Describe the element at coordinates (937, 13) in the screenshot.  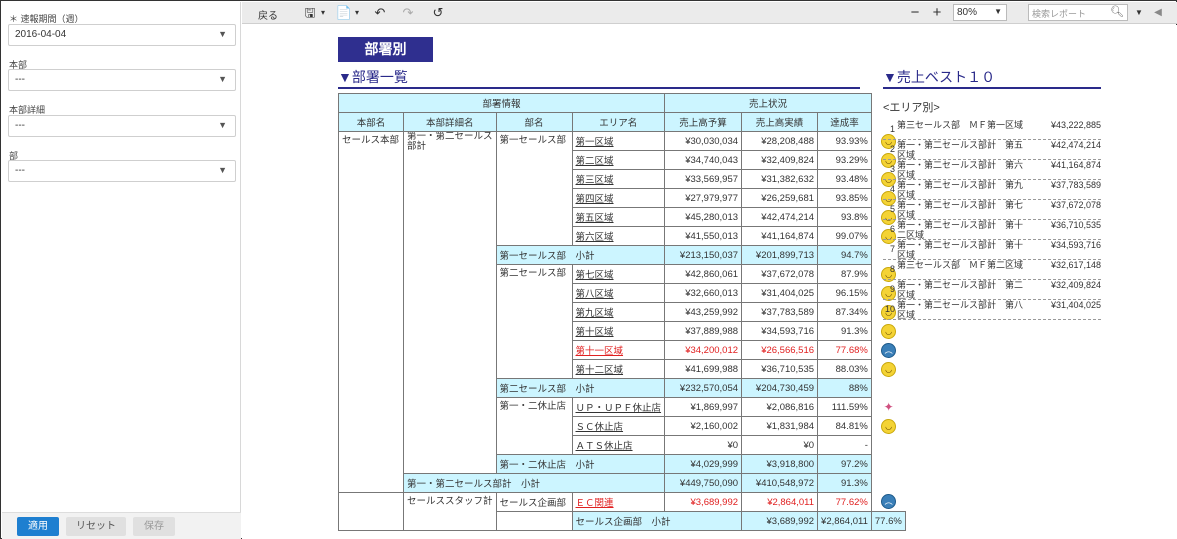
I see `zoom-in-icon: +` at that location.